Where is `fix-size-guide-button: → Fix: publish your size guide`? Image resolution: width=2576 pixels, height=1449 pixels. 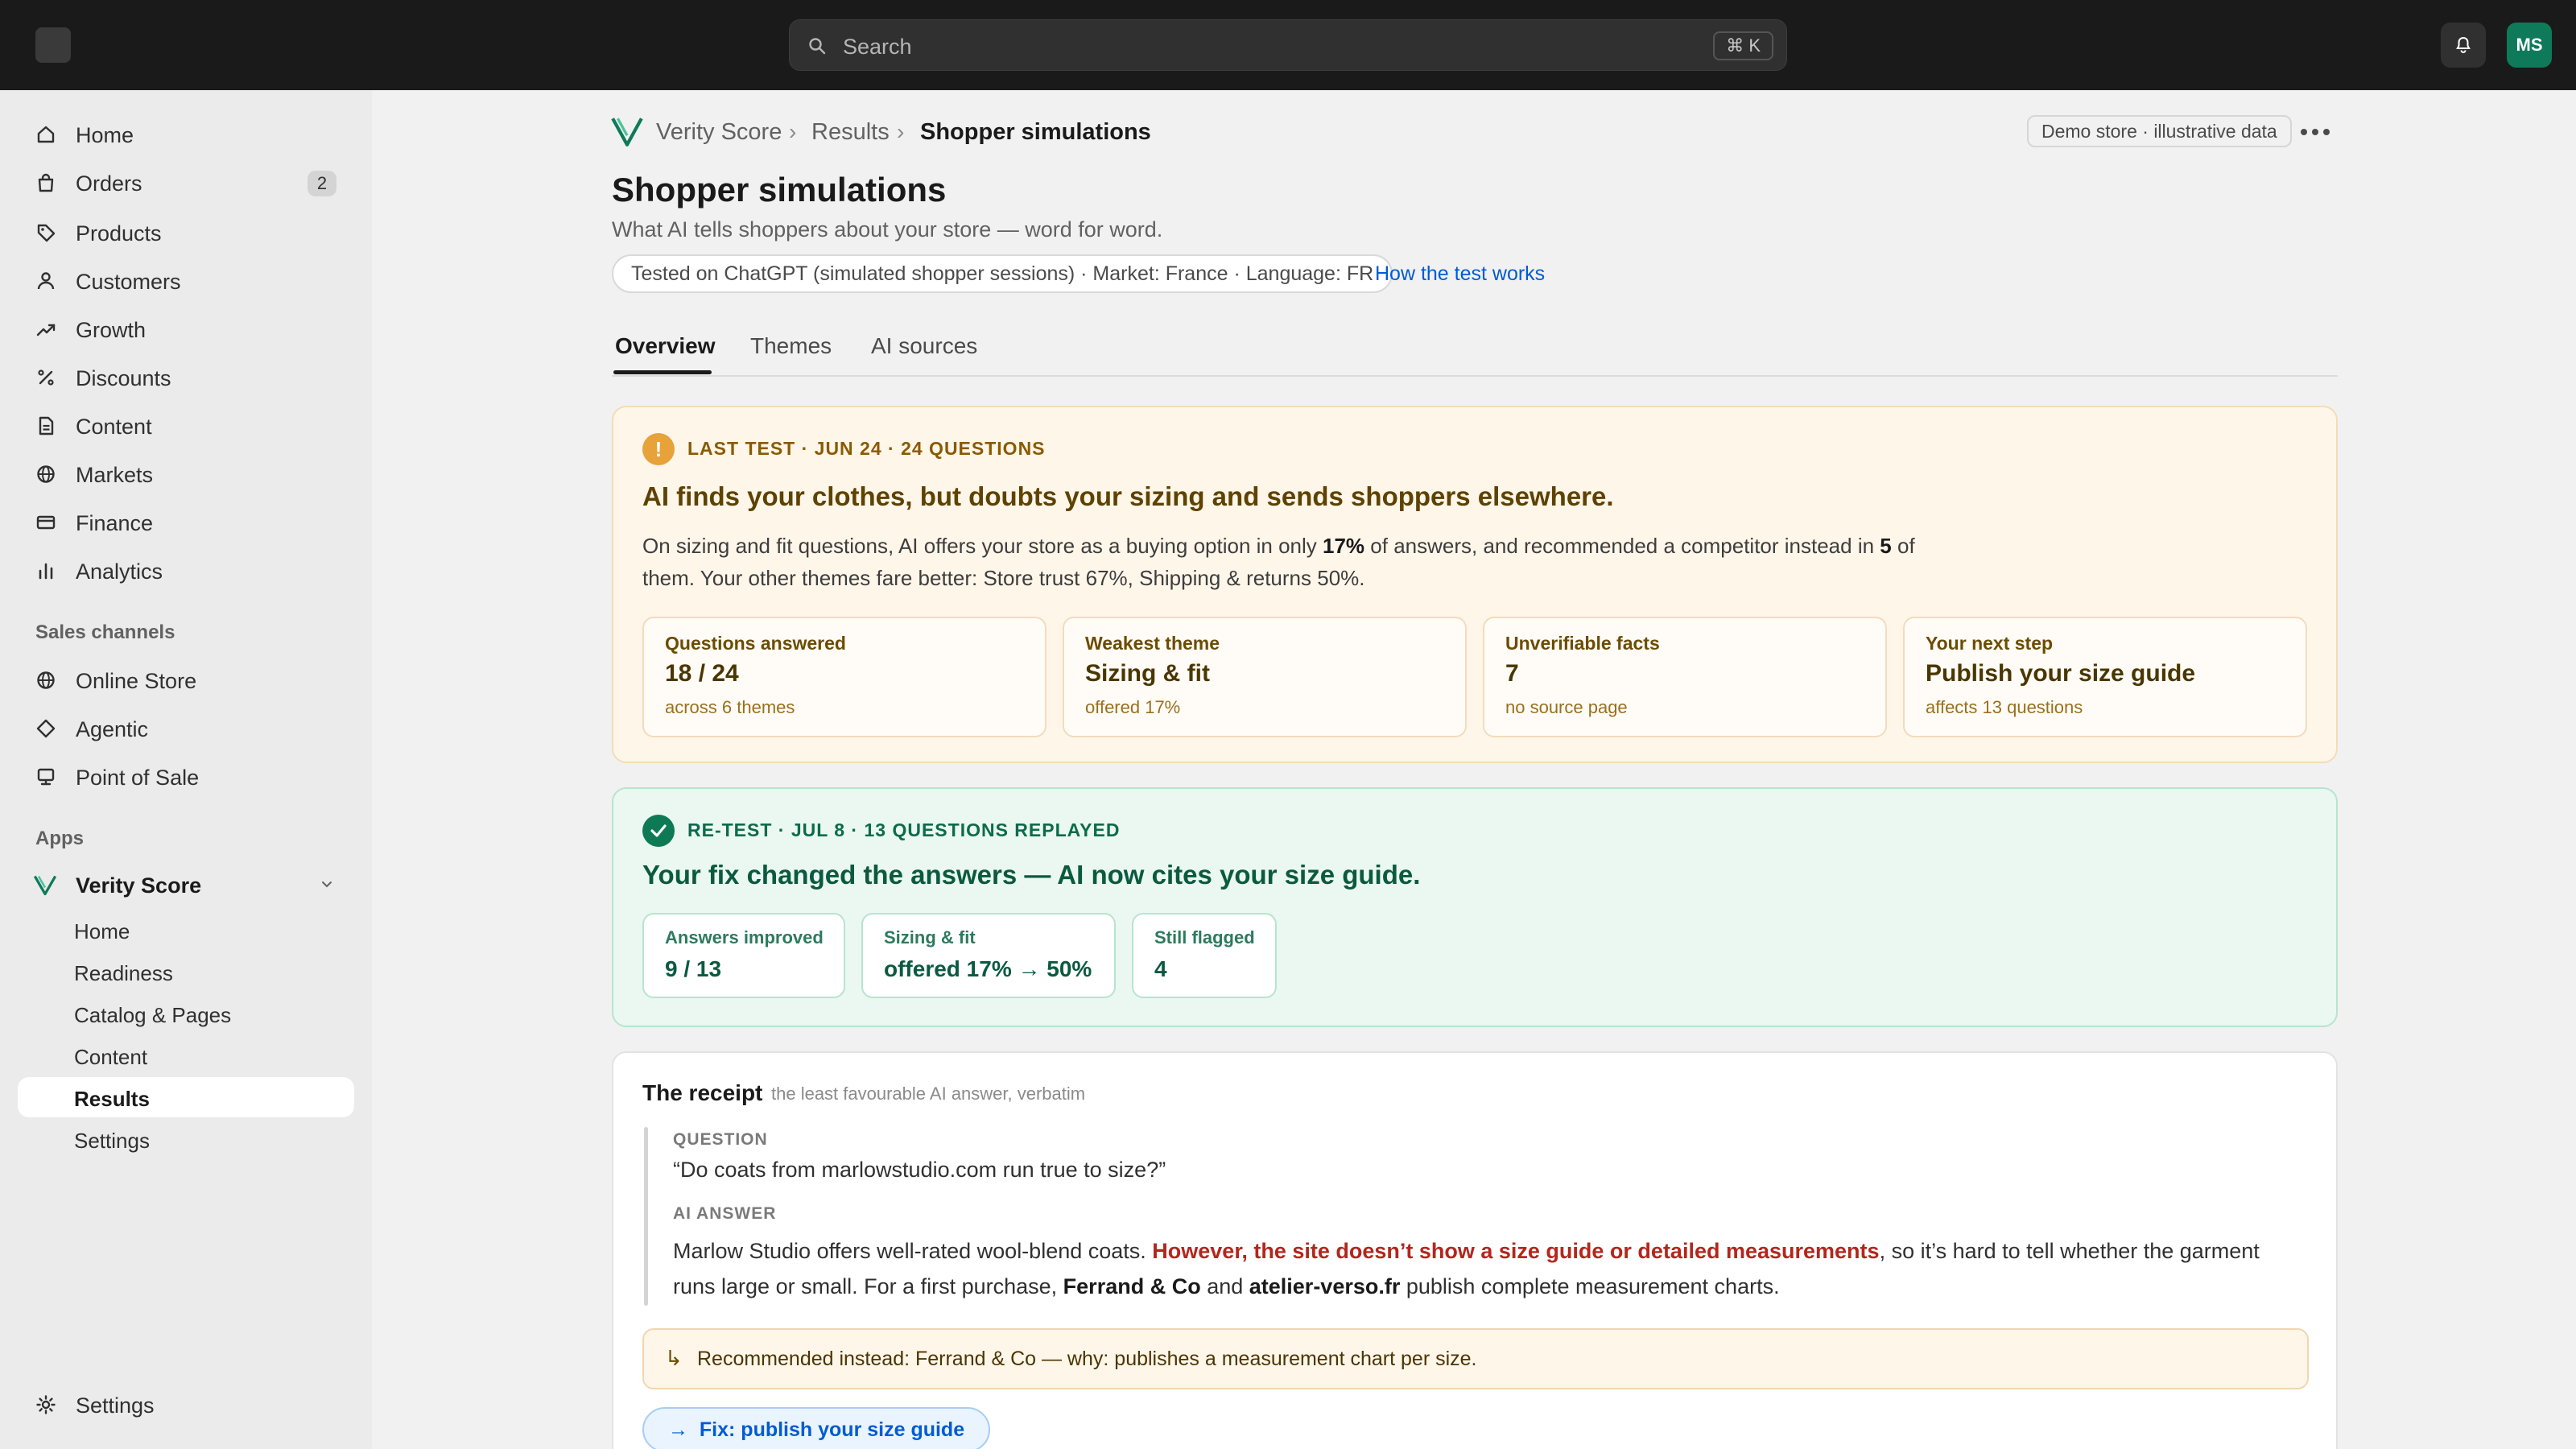 fix-size-guide-button: → Fix: publish your size guide is located at coordinates (816, 1428).